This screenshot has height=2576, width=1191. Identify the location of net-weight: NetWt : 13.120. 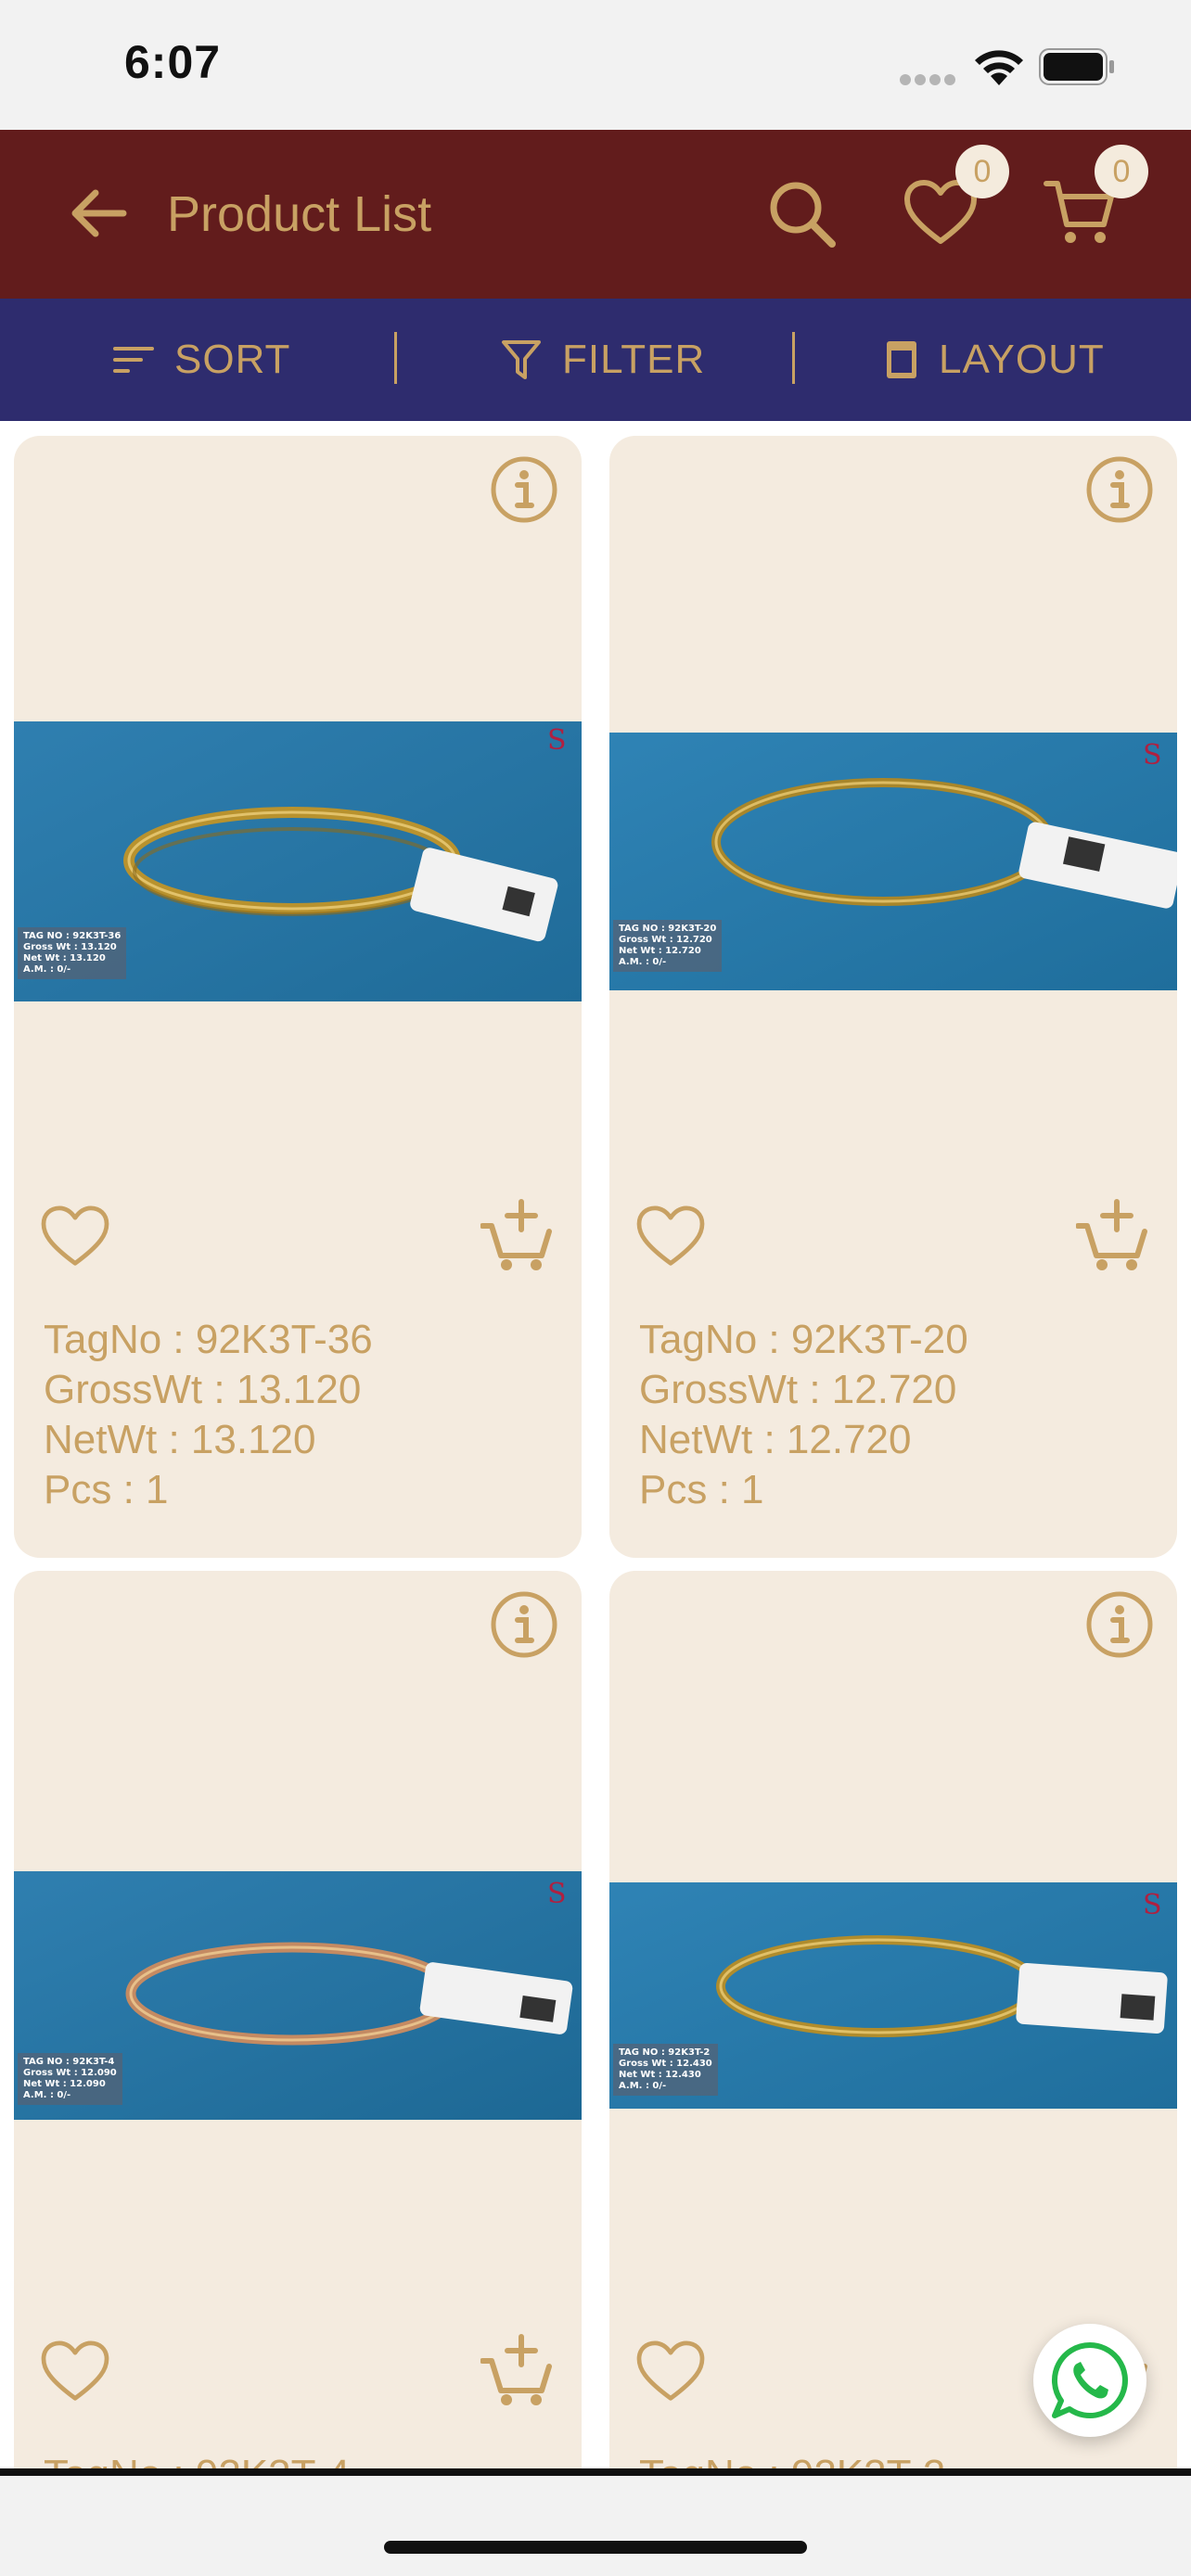
(180, 1439).